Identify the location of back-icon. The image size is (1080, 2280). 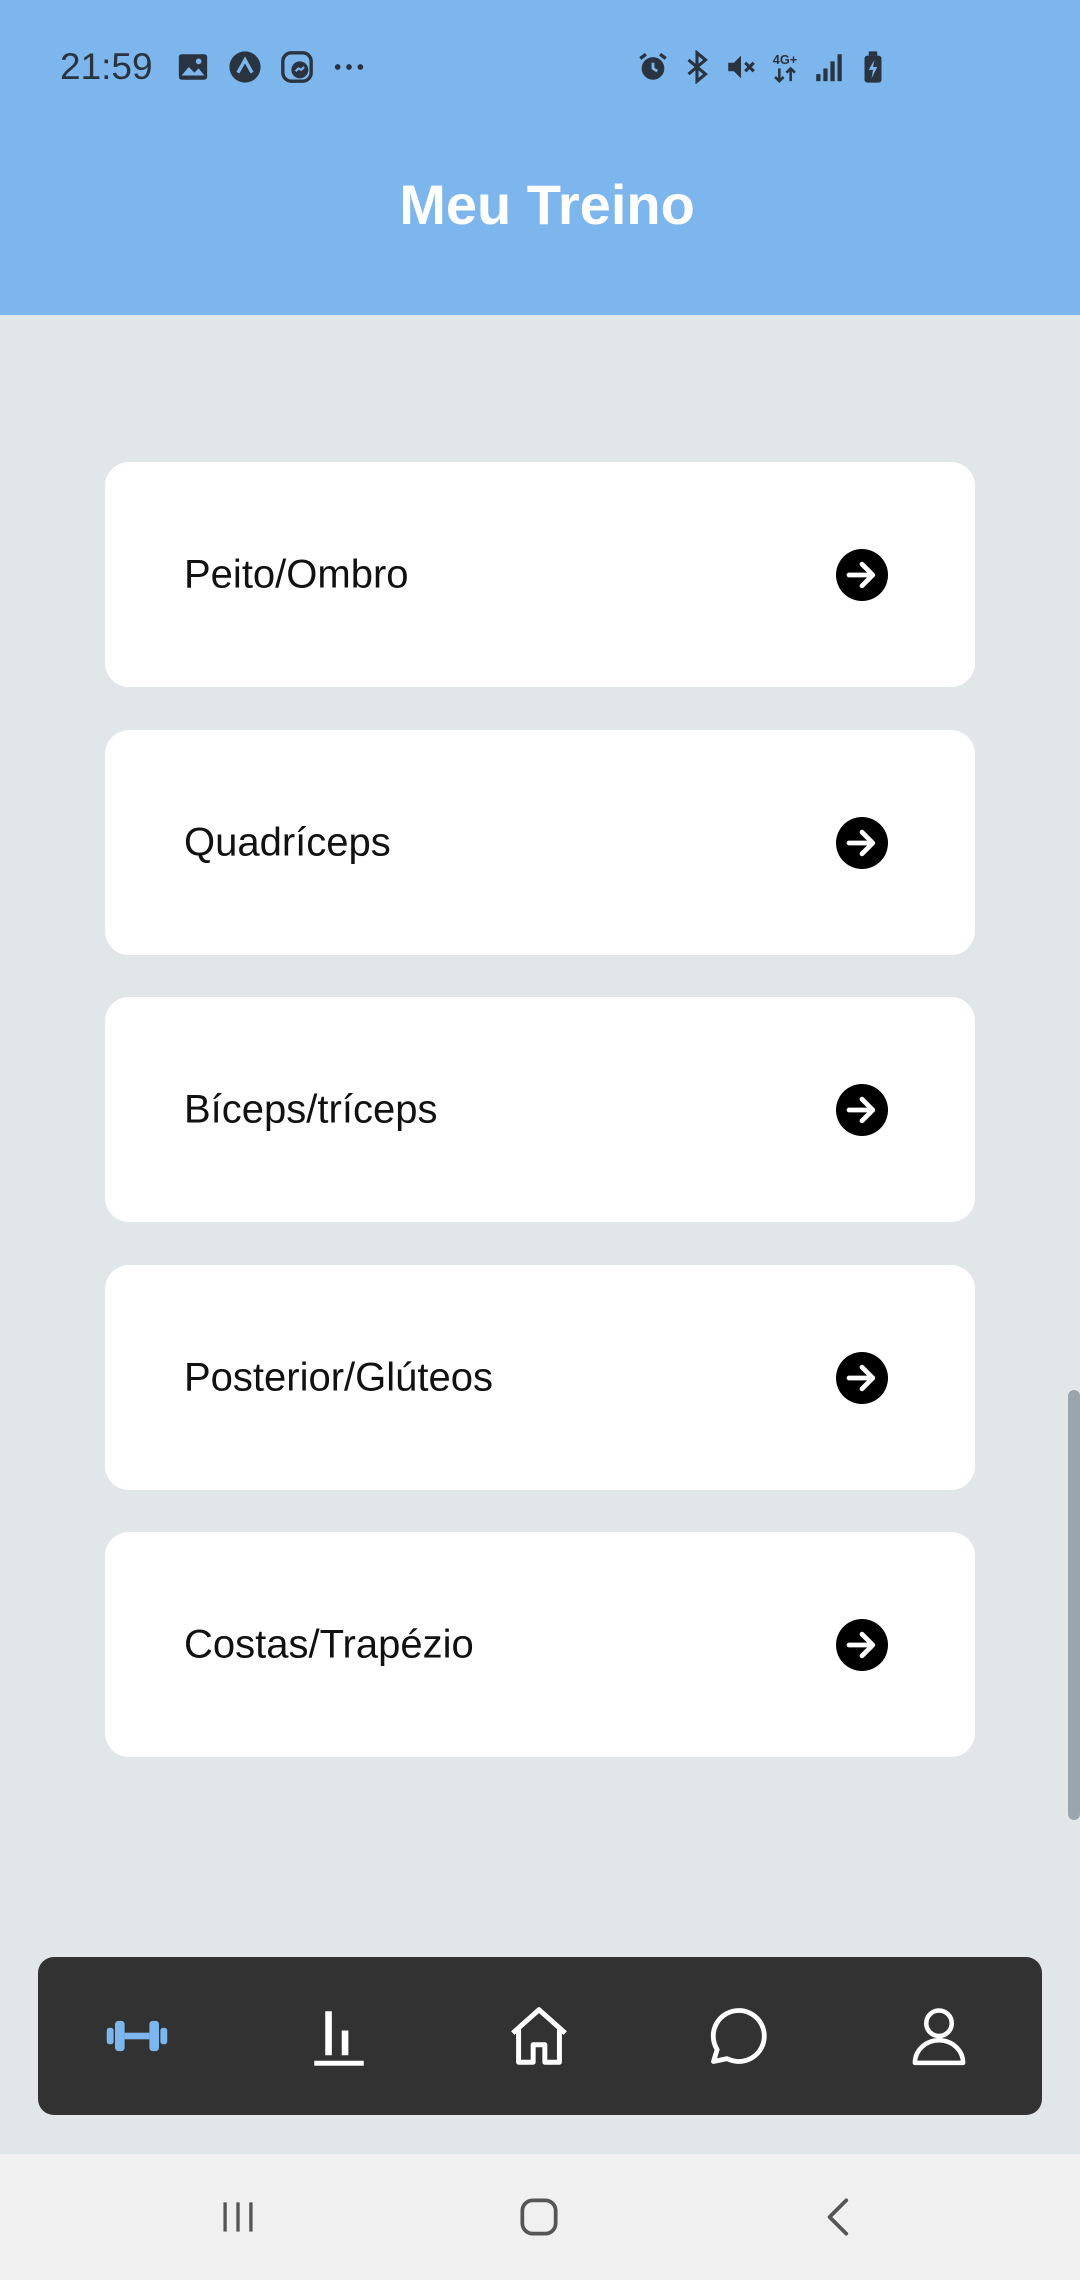
(838, 2217).